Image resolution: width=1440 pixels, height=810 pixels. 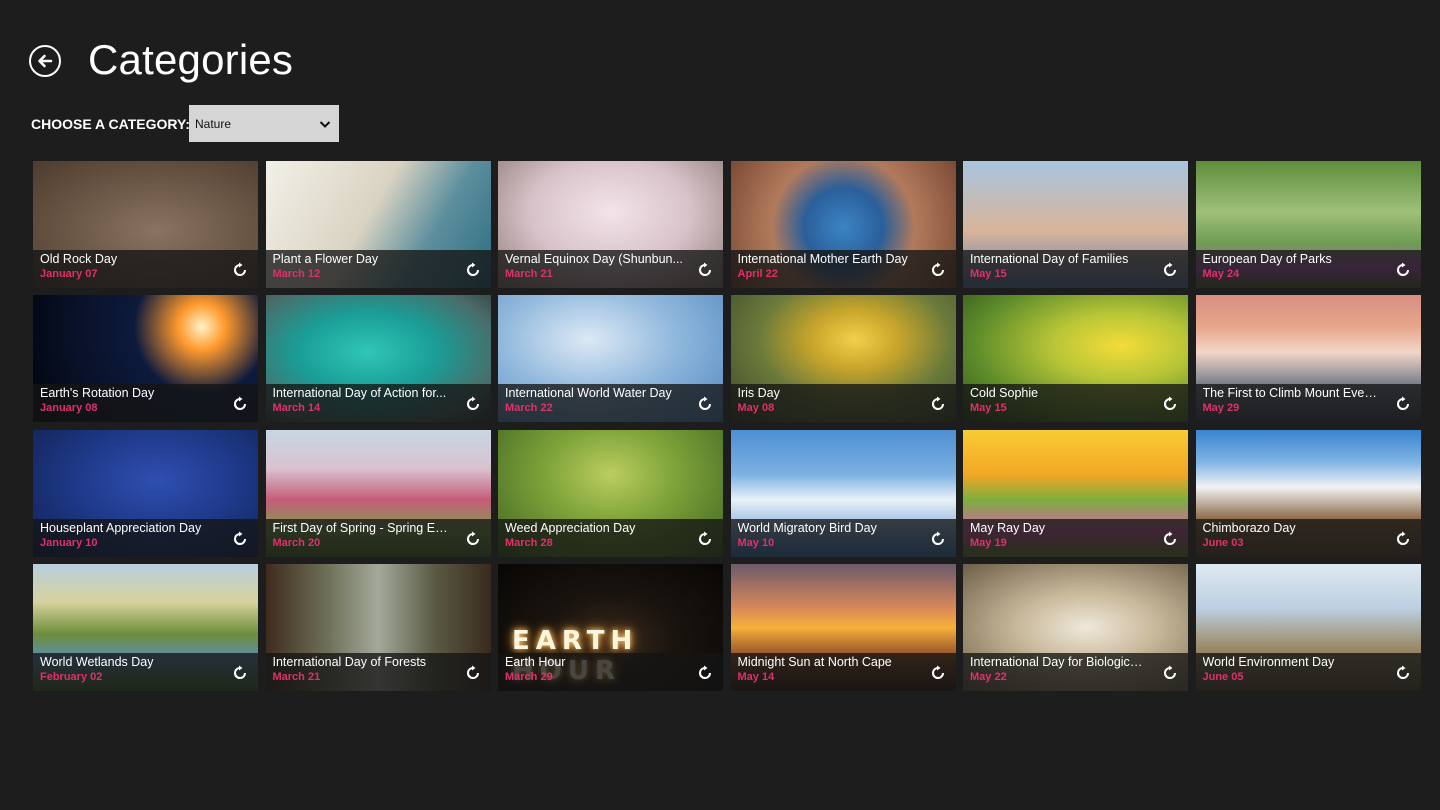 I want to click on tile-date: May 22, so click(x=988, y=676).